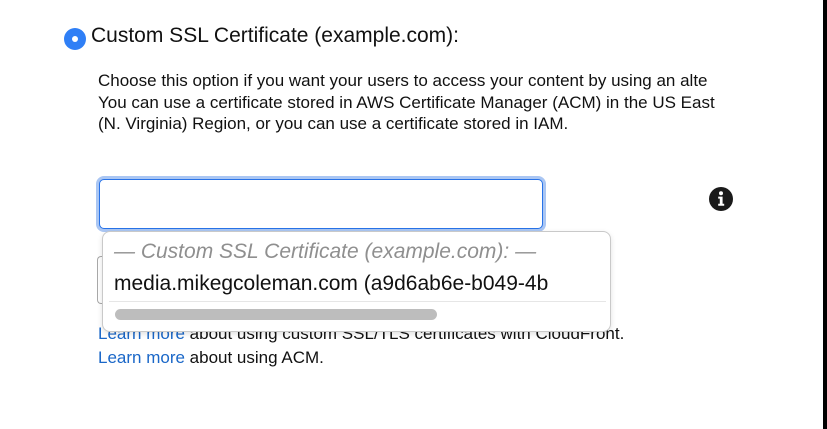 The width and height of the screenshot is (827, 429). Describe the element at coordinates (360, 284) in the screenshot. I see `certificate-option: media.mikegcoleman.com (a9d6ab6e-b049-4b` at that location.